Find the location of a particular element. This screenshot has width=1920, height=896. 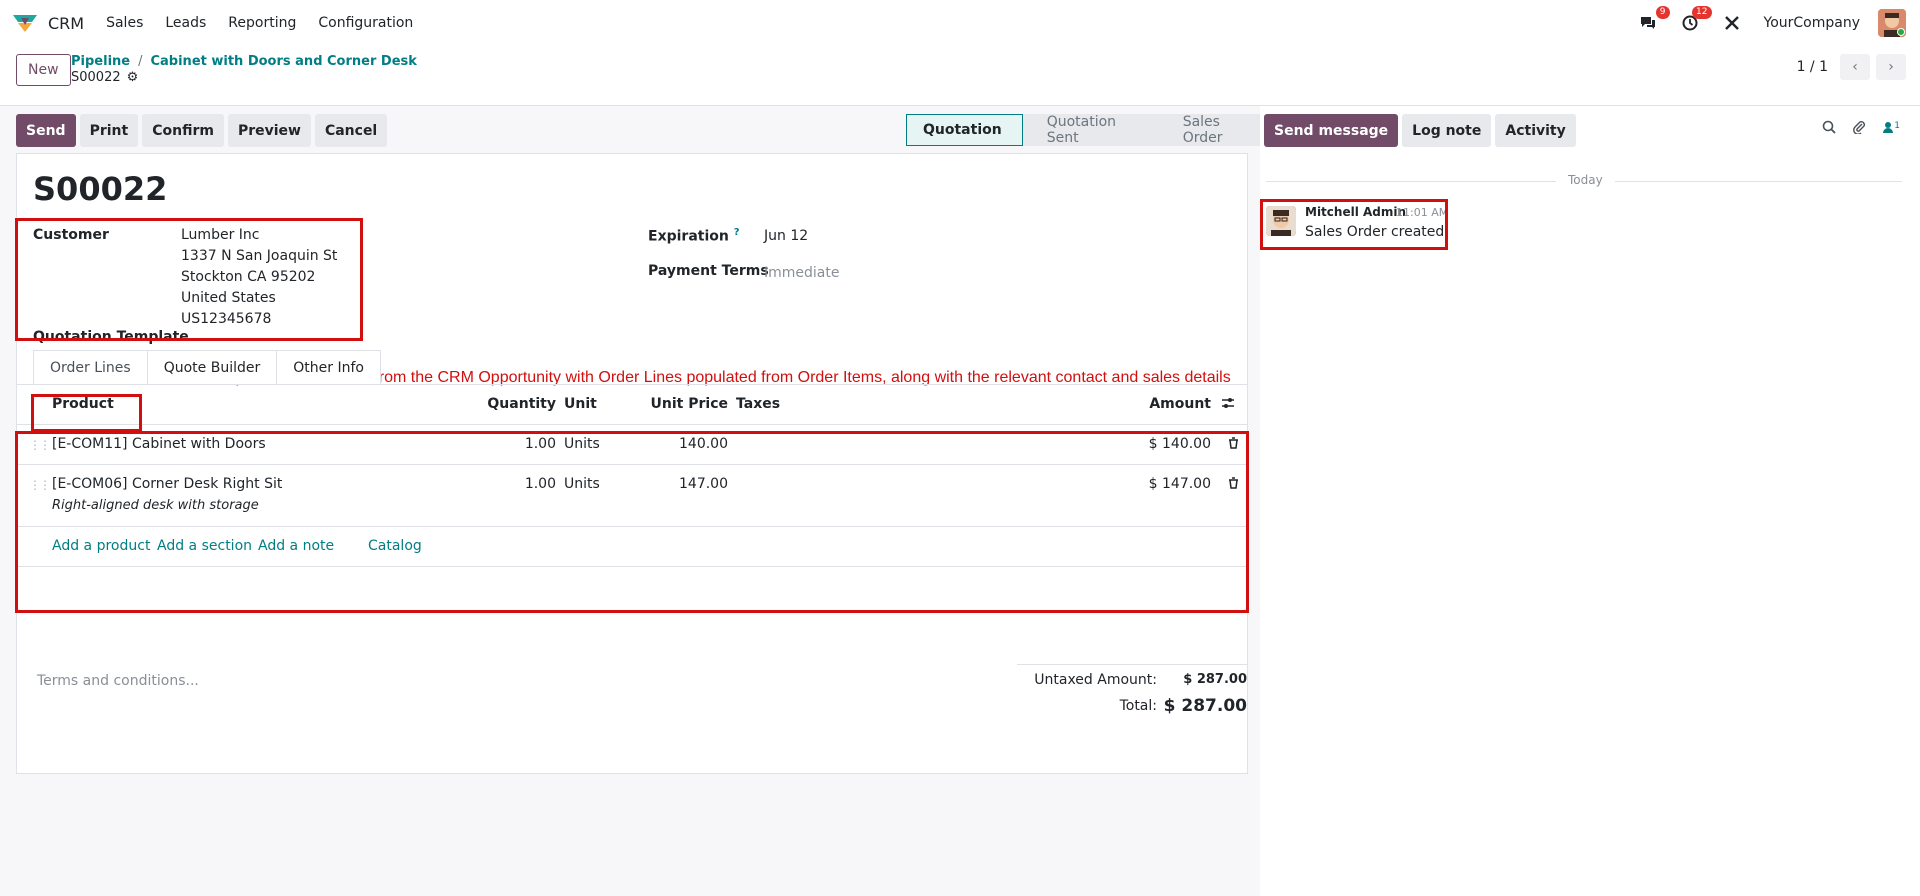

activities-badge: 12 is located at coordinates (1702, 12).